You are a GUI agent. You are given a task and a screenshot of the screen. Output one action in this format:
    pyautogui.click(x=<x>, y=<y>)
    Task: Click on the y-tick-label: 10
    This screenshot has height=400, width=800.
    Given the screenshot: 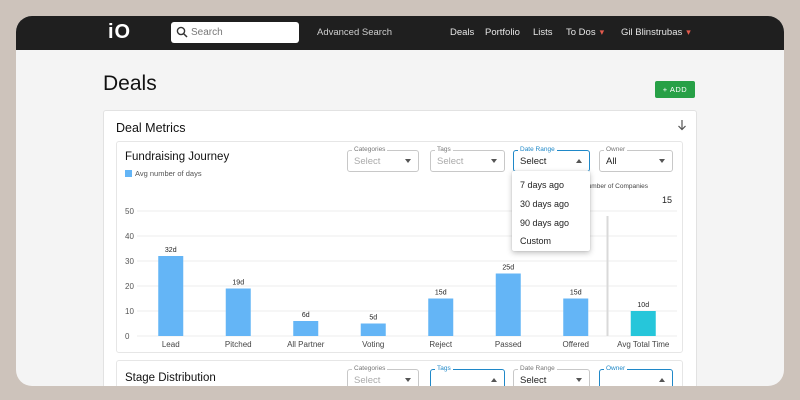 What is the action you would take?
    pyautogui.click(x=129, y=311)
    